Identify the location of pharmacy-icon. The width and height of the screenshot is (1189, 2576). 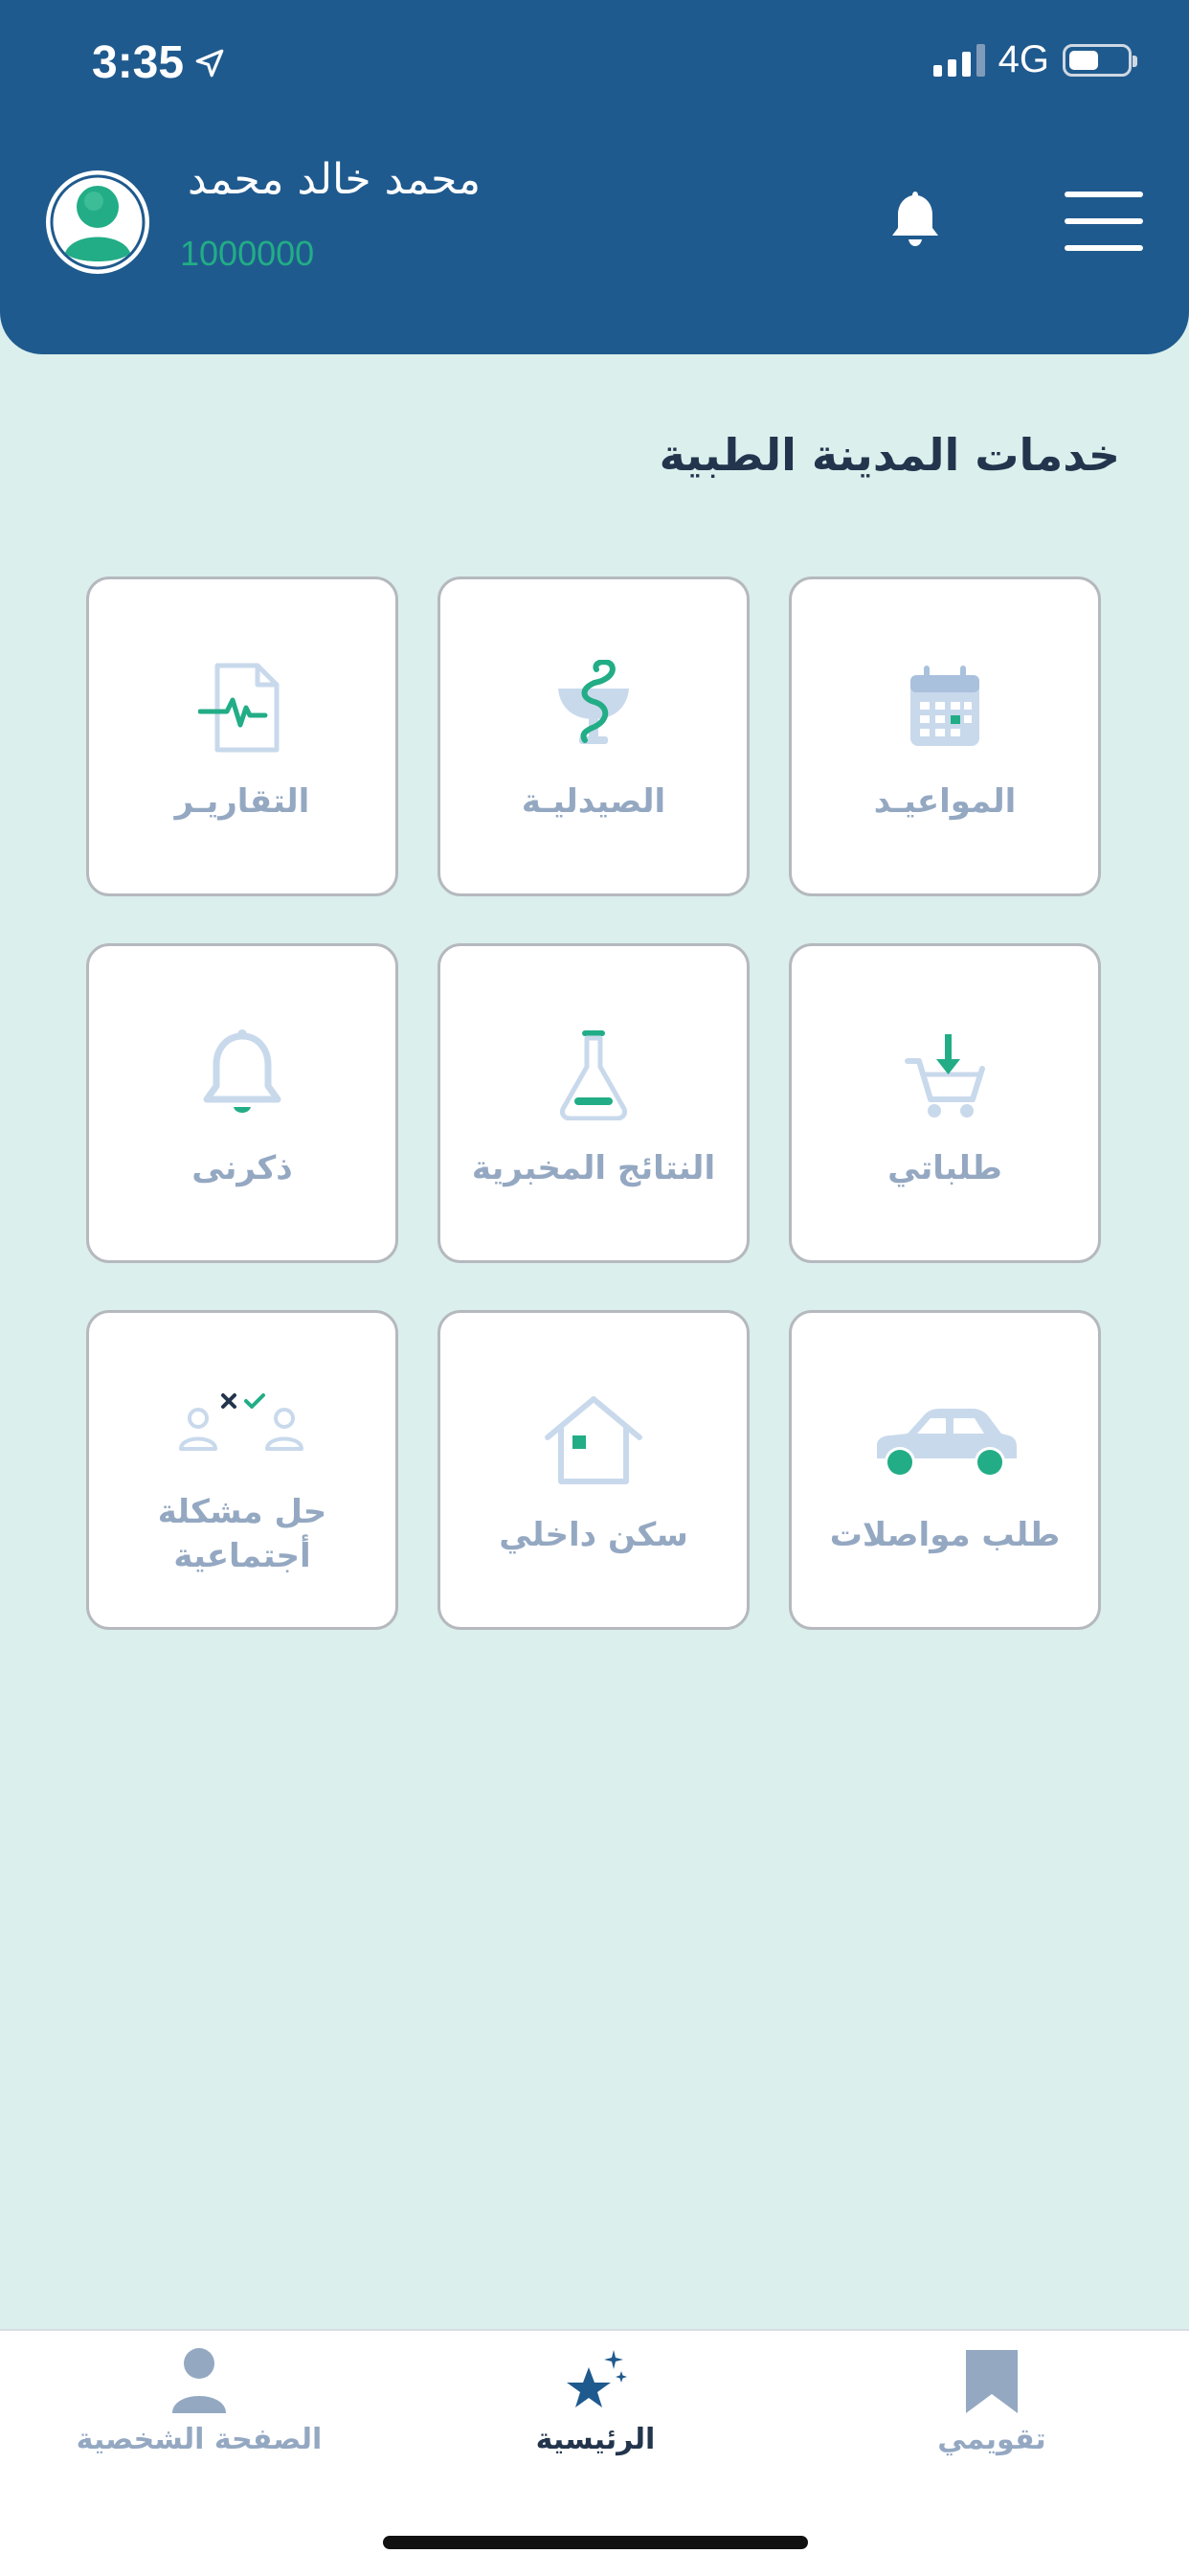
(593, 702).